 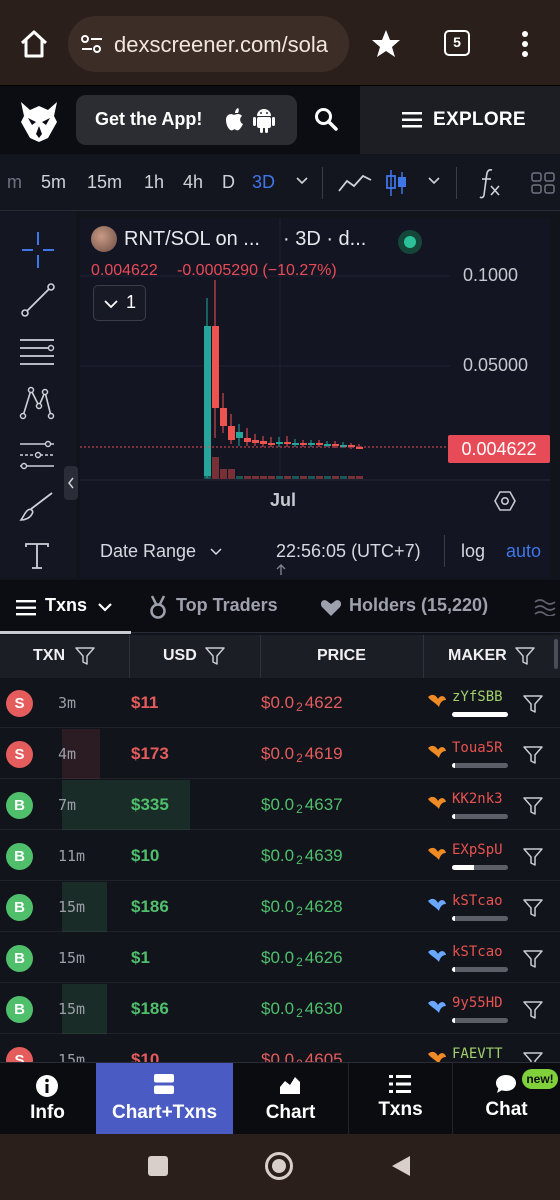 I want to click on brush-tool-icon, so click(x=37, y=507).